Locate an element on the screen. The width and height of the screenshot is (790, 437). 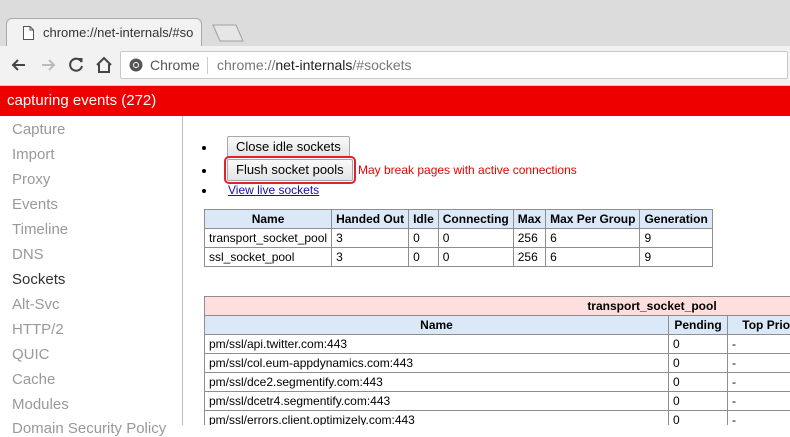
view-live-sockets-link: View live sockets is located at coordinates (273, 190).